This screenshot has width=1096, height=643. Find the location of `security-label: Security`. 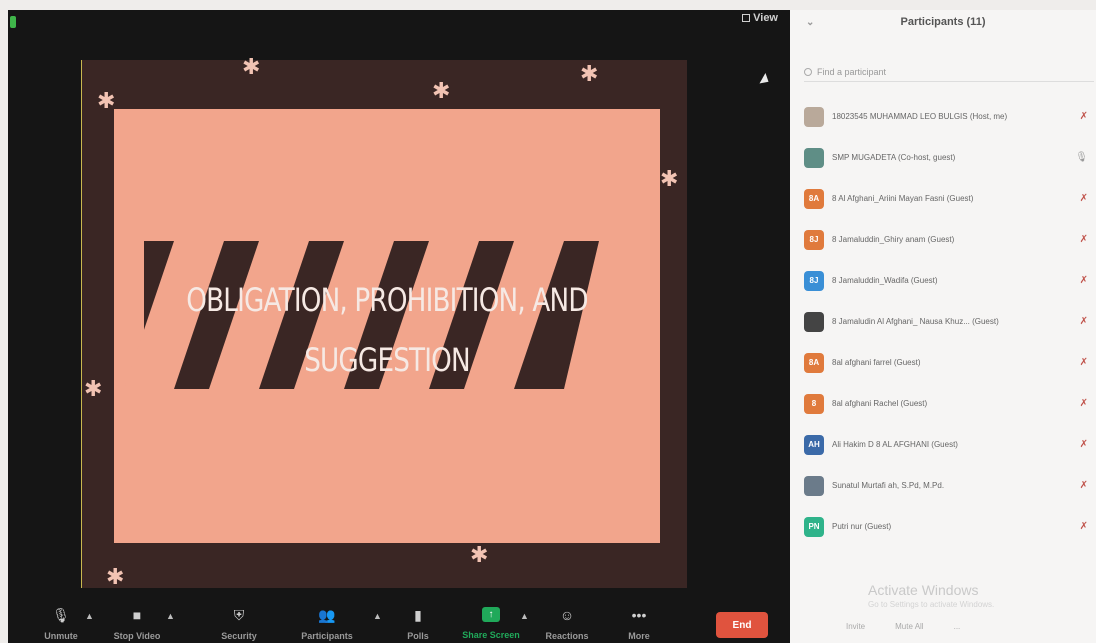

security-label: Security is located at coordinates (239, 636).